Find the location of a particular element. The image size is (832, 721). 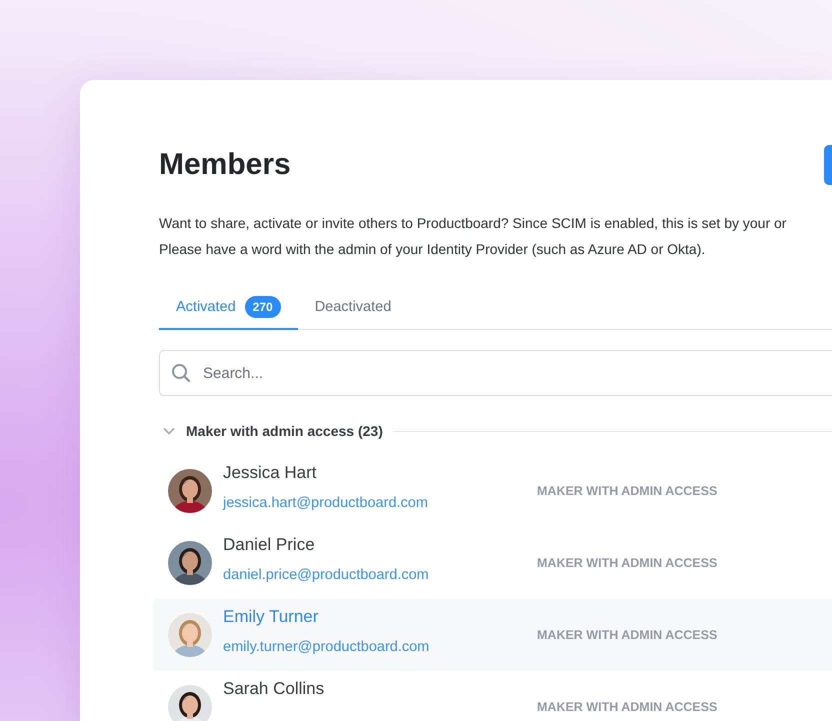

tab: Deactivated is located at coordinates (353, 308).